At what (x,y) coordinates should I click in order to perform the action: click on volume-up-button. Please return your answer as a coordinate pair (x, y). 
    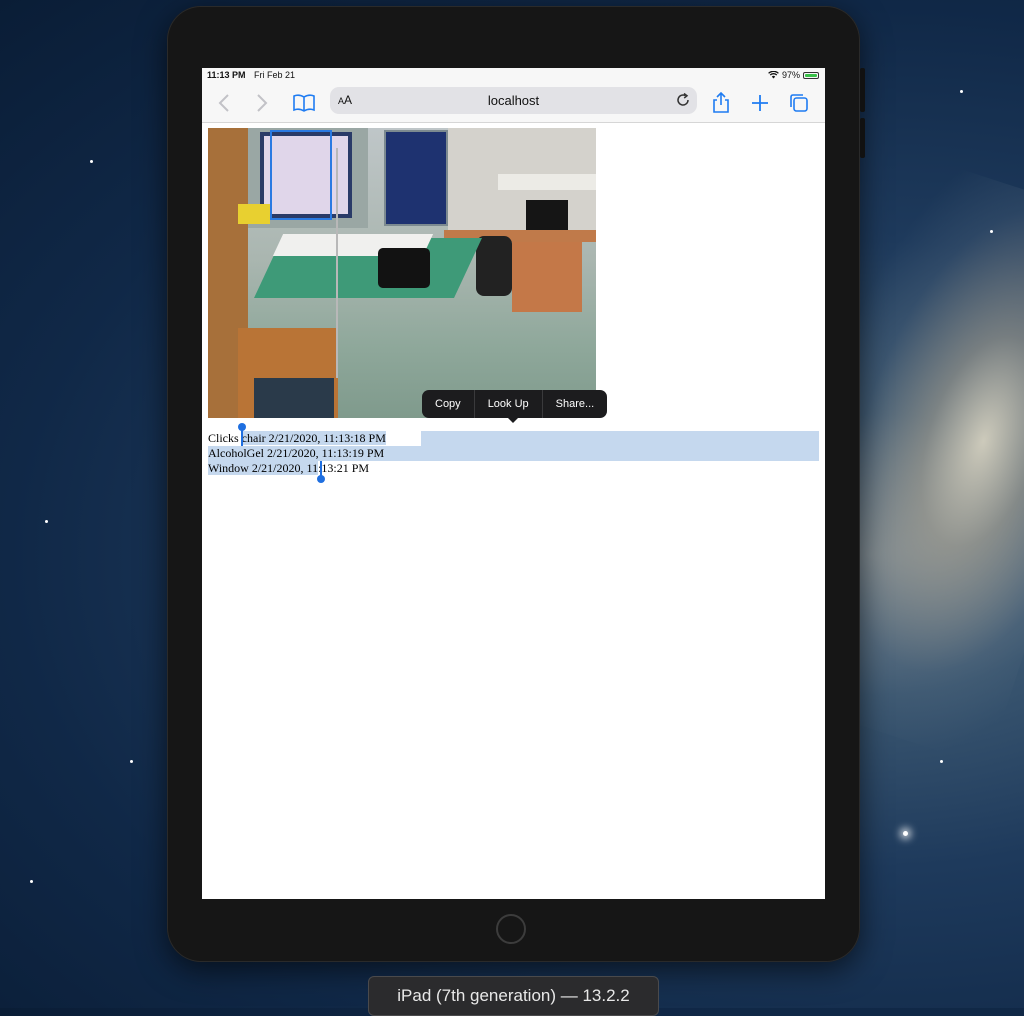
    Looking at the image, I should click on (862, 90).